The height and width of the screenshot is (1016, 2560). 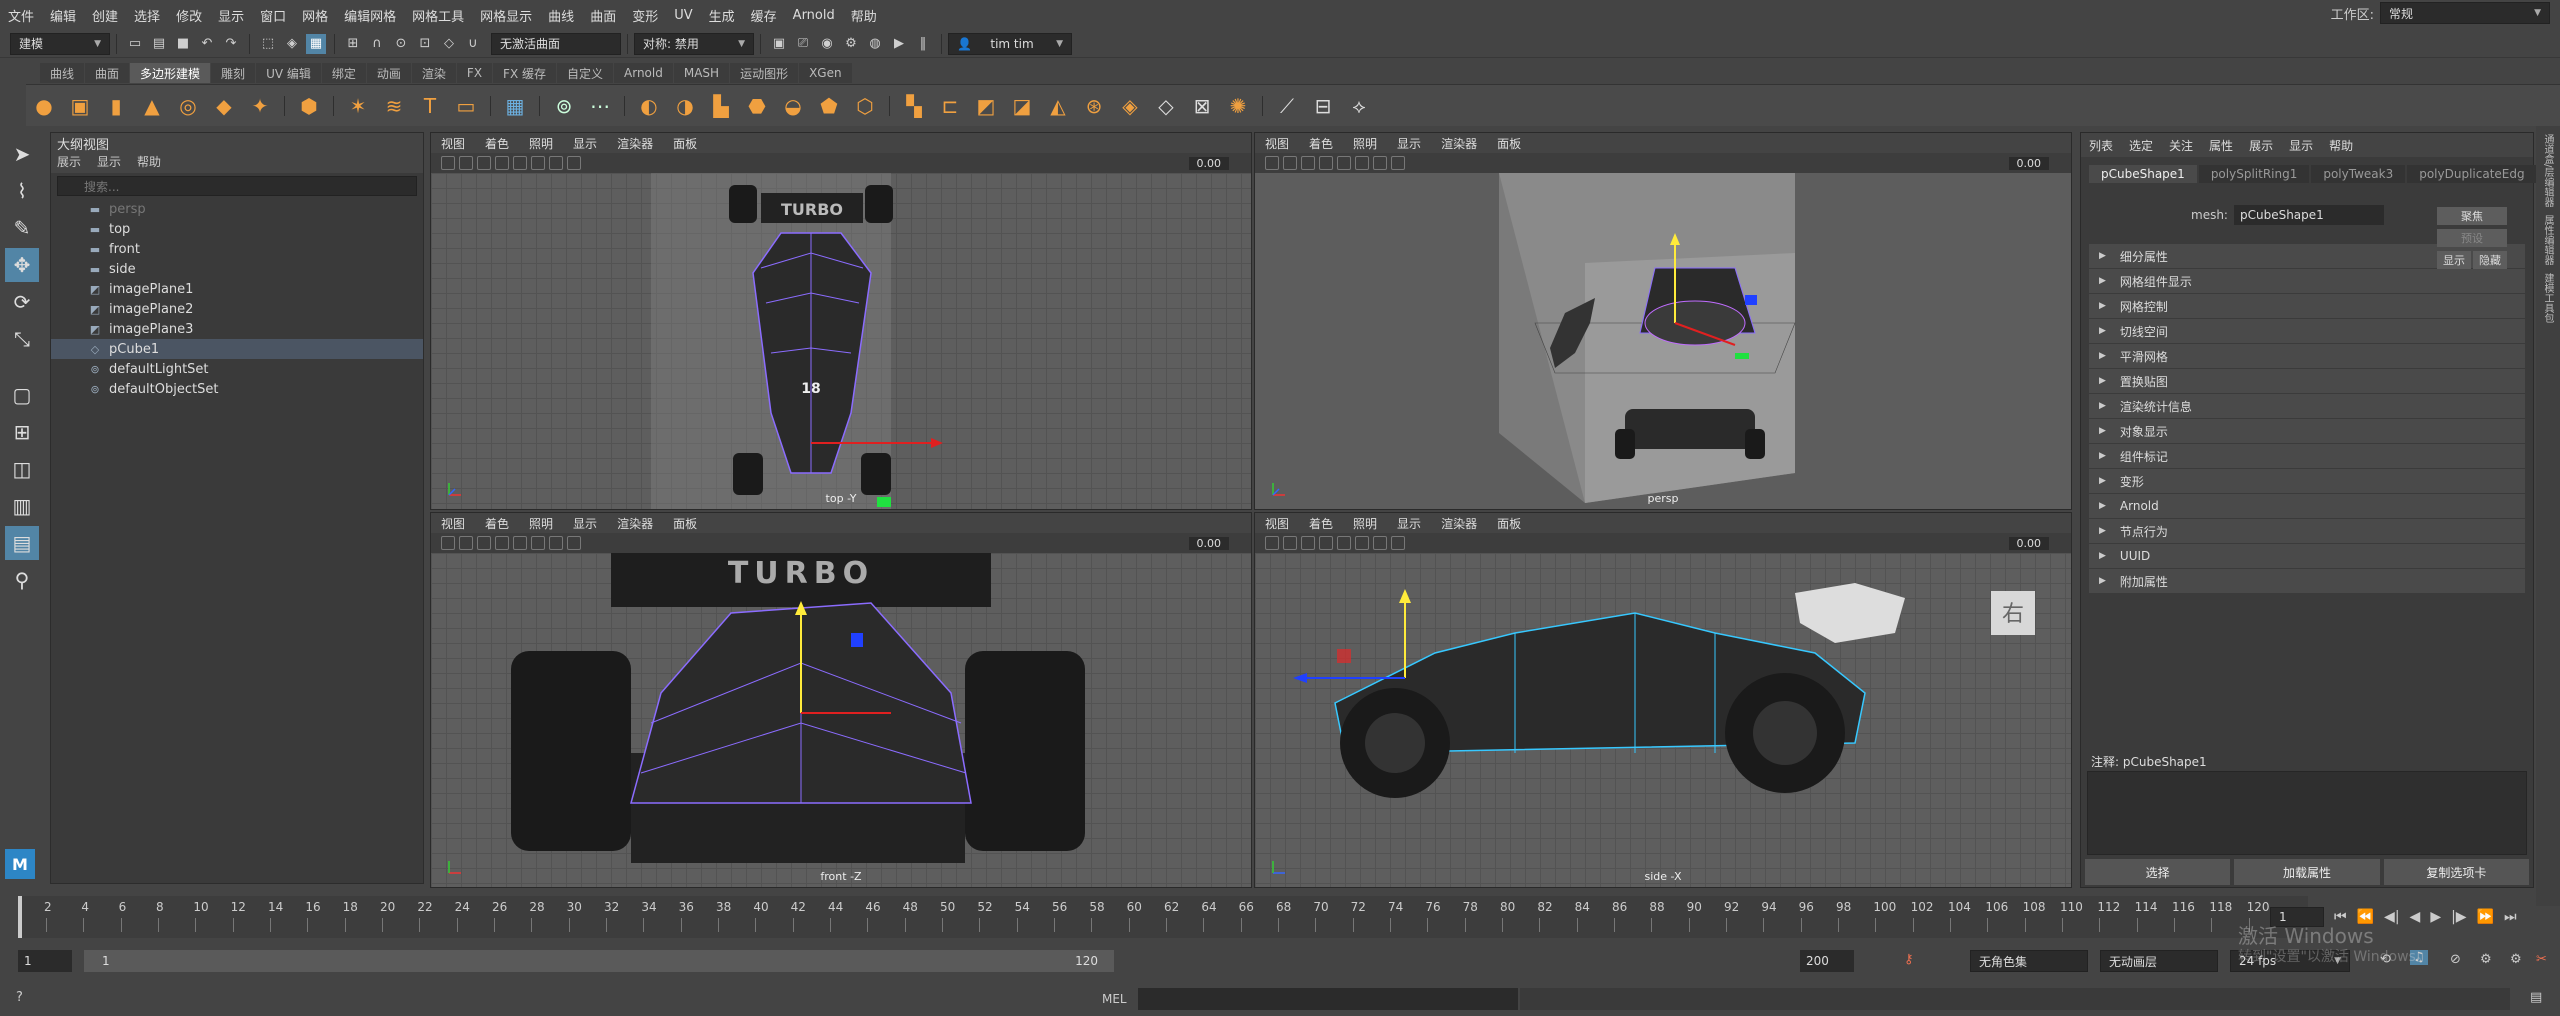 I want to click on outliner-item: ⊚ defaultLightSet, so click(x=237, y=369).